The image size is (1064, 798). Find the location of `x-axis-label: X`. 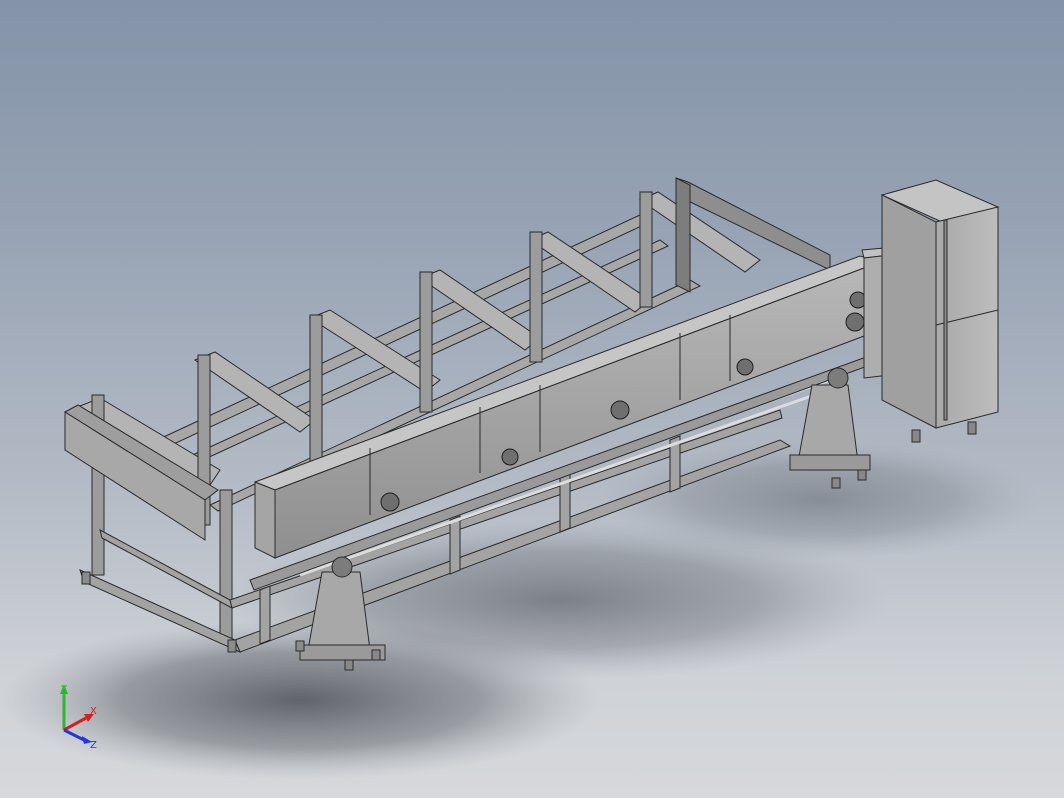

x-axis-label: X is located at coordinates (93, 711).